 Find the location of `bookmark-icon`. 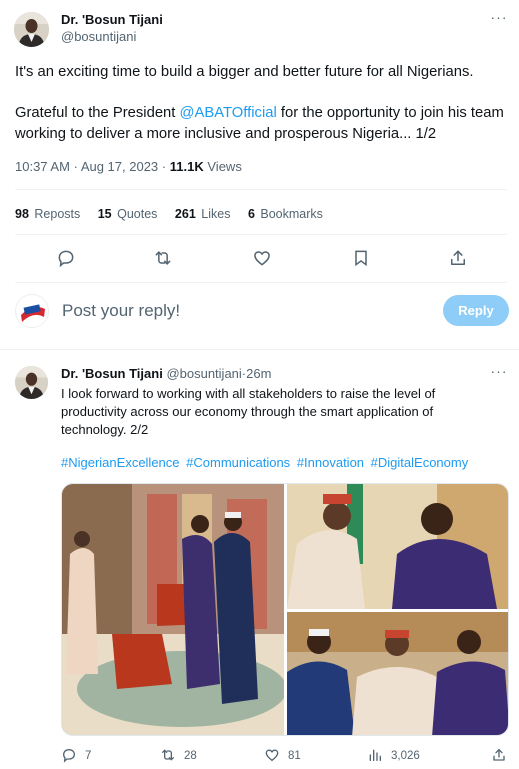

bookmark-icon is located at coordinates (362, 259).